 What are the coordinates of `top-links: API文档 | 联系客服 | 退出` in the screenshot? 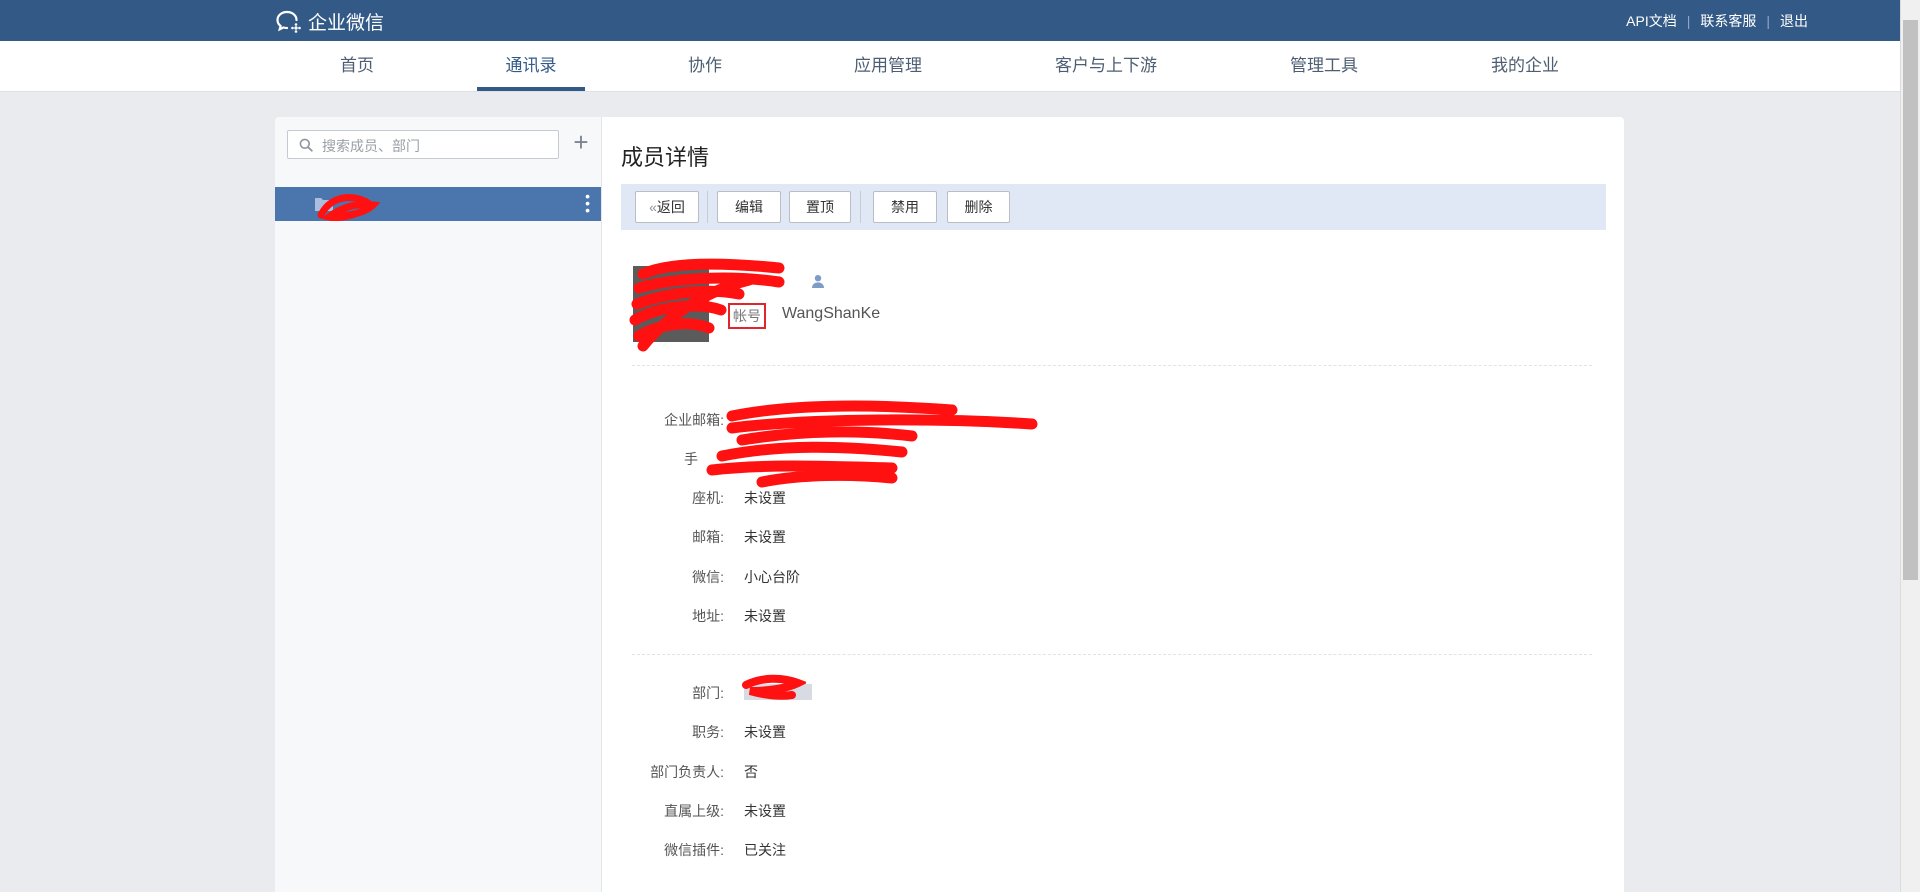 It's located at (1717, 21).